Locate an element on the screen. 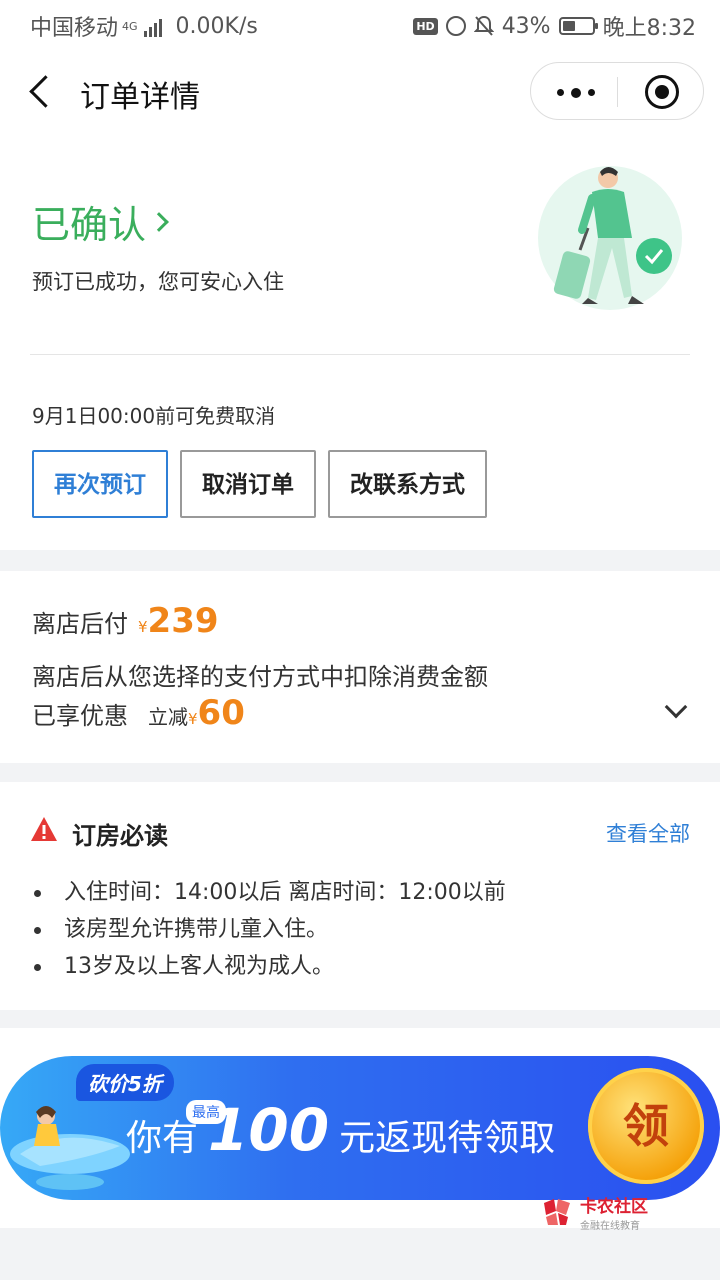 The image size is (720, 1280). alarm-icon is located at coordinates (455, 26).